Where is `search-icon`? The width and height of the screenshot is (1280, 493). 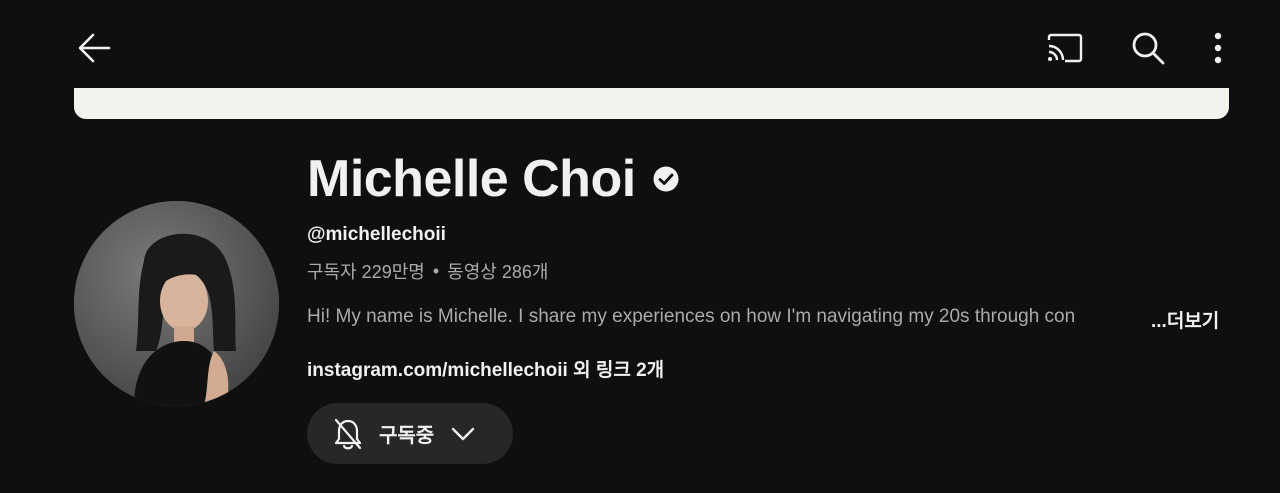
search-icon is located at coordinates (1148, 48).